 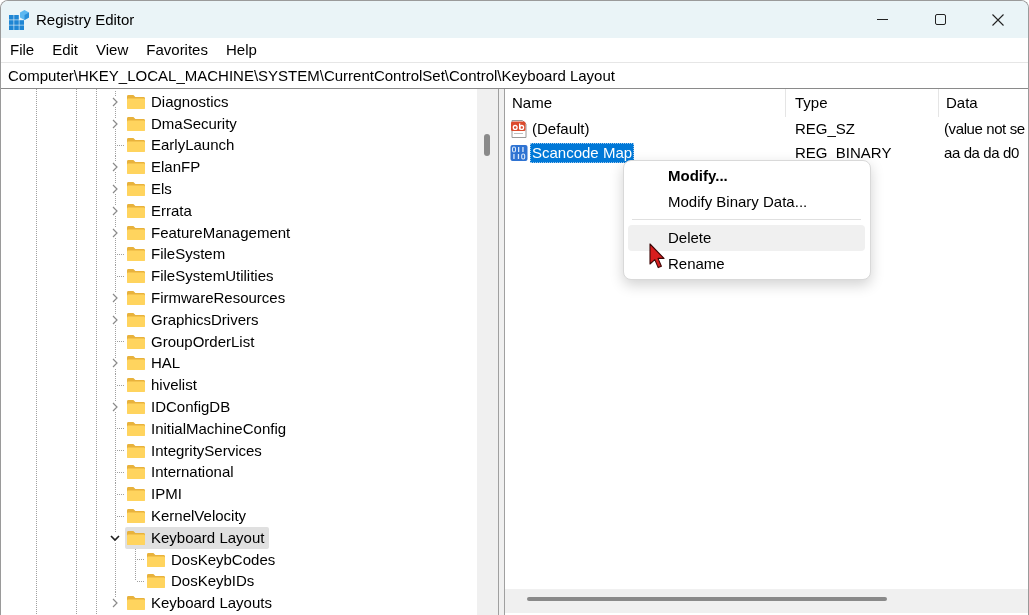 I want to click on tree-item: Els, so click(x=151, y=189).